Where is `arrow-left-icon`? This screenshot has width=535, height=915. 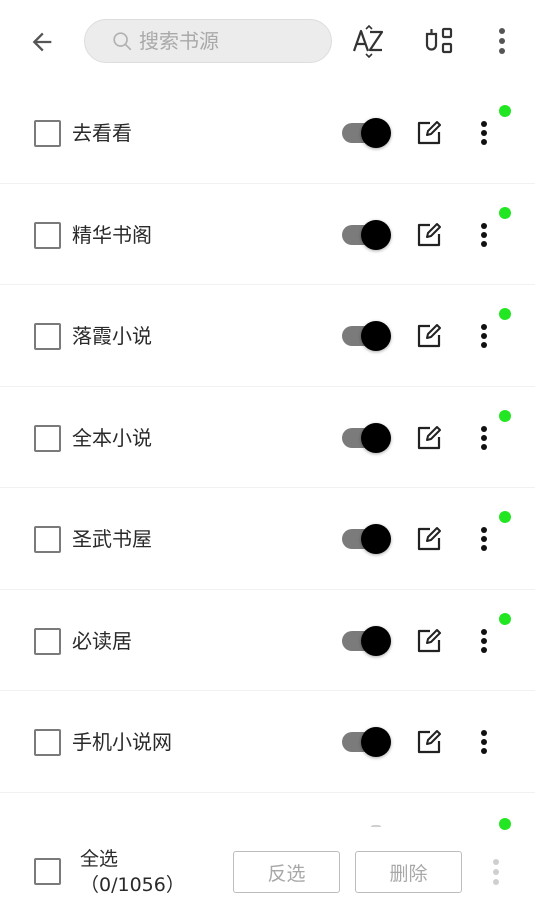
arrow-left-icon is located at coordinates (42, 42).